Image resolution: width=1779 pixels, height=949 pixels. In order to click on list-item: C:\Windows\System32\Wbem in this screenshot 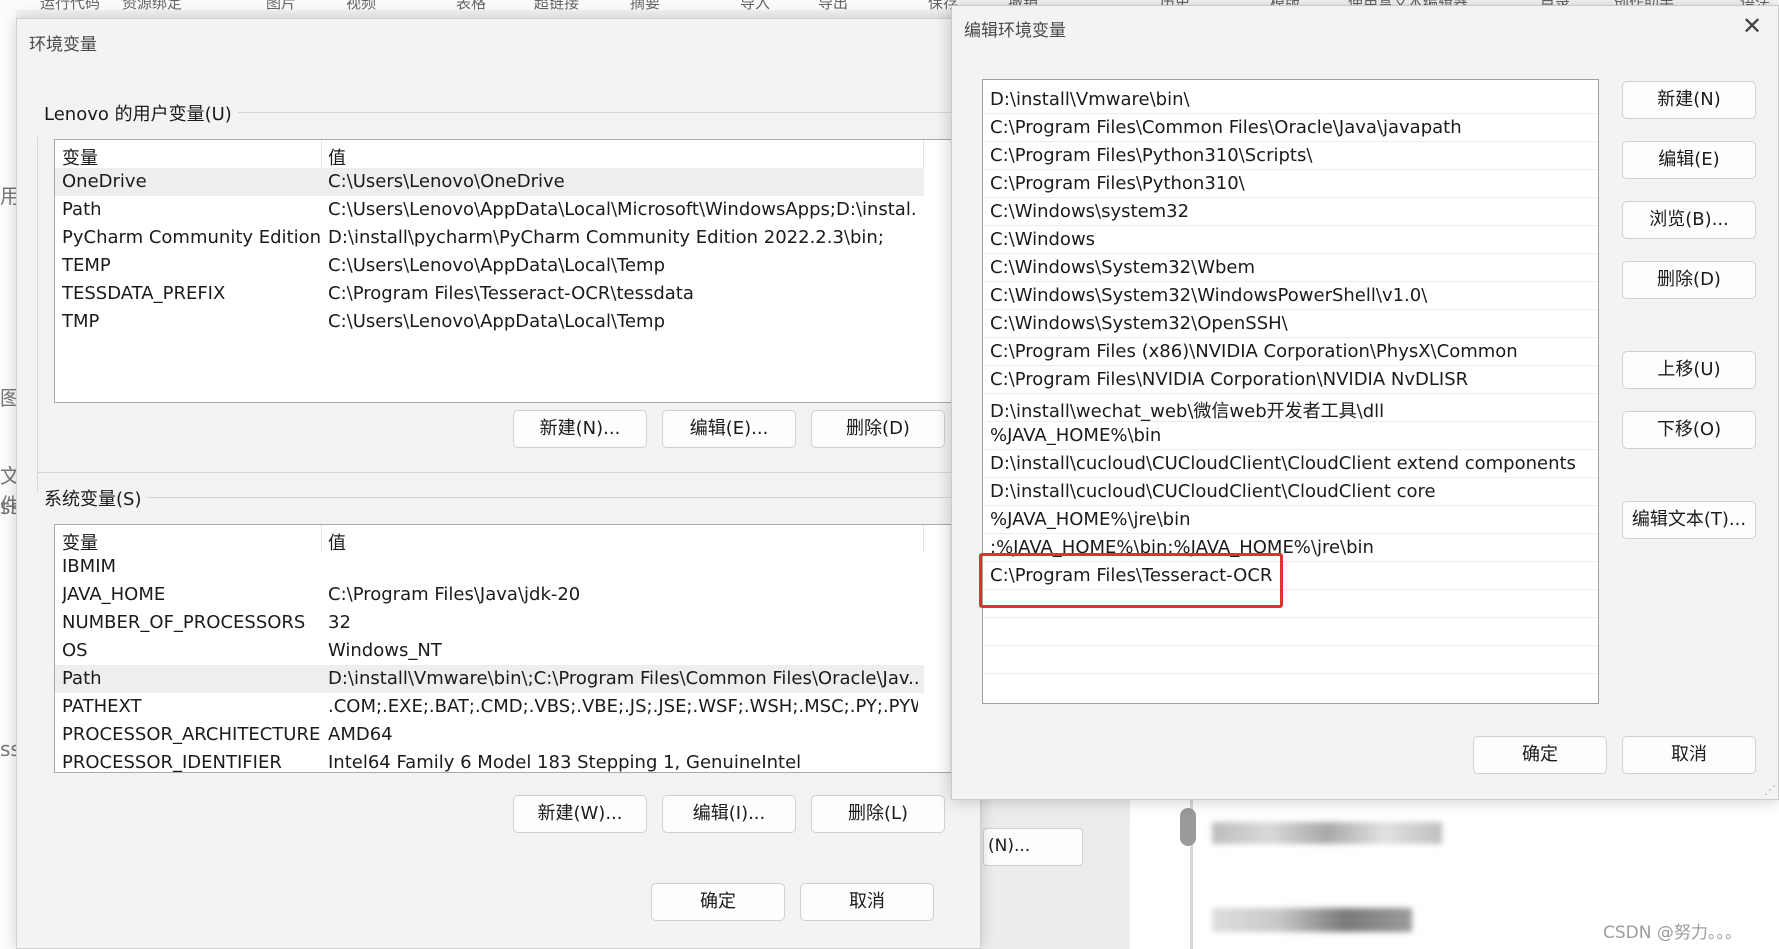, I will do `click(1290, 268)`.